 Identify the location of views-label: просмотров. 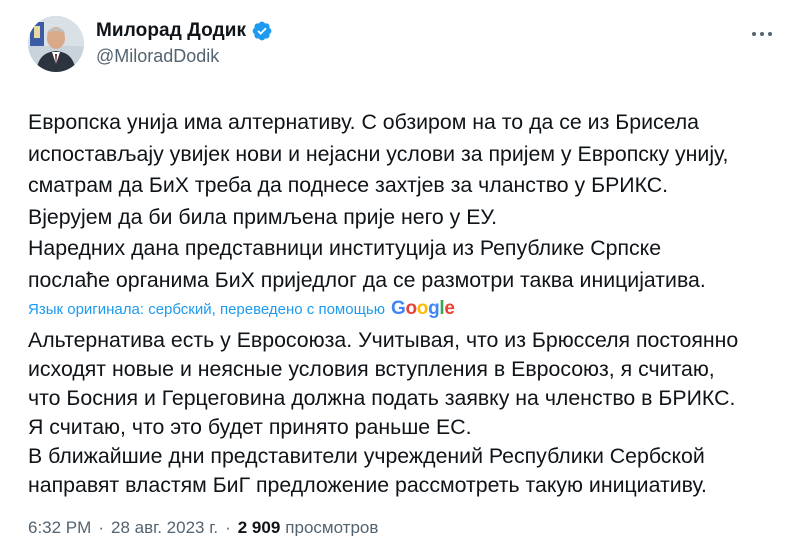
(331, 527).